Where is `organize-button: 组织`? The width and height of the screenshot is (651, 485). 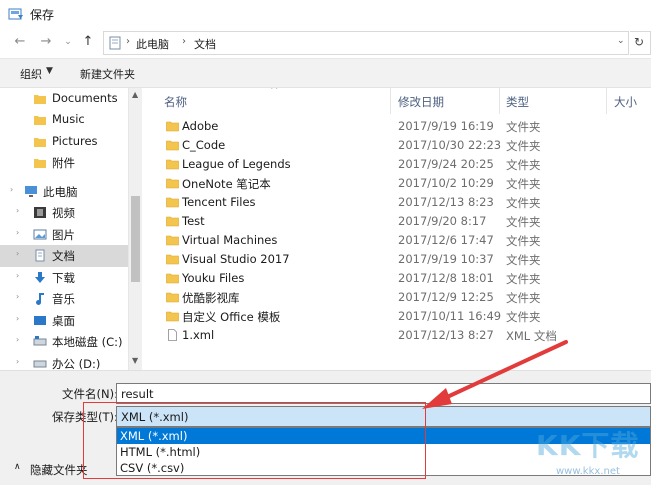 organize-button: 组织 is located at coordinates (31, 74).